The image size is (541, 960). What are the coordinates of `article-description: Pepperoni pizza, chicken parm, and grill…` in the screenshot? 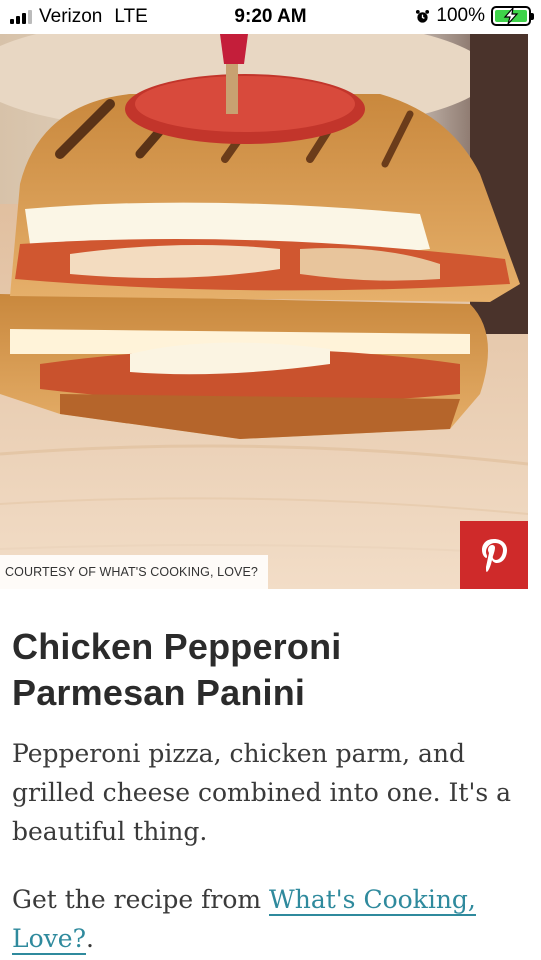 It's located at (262, 792).